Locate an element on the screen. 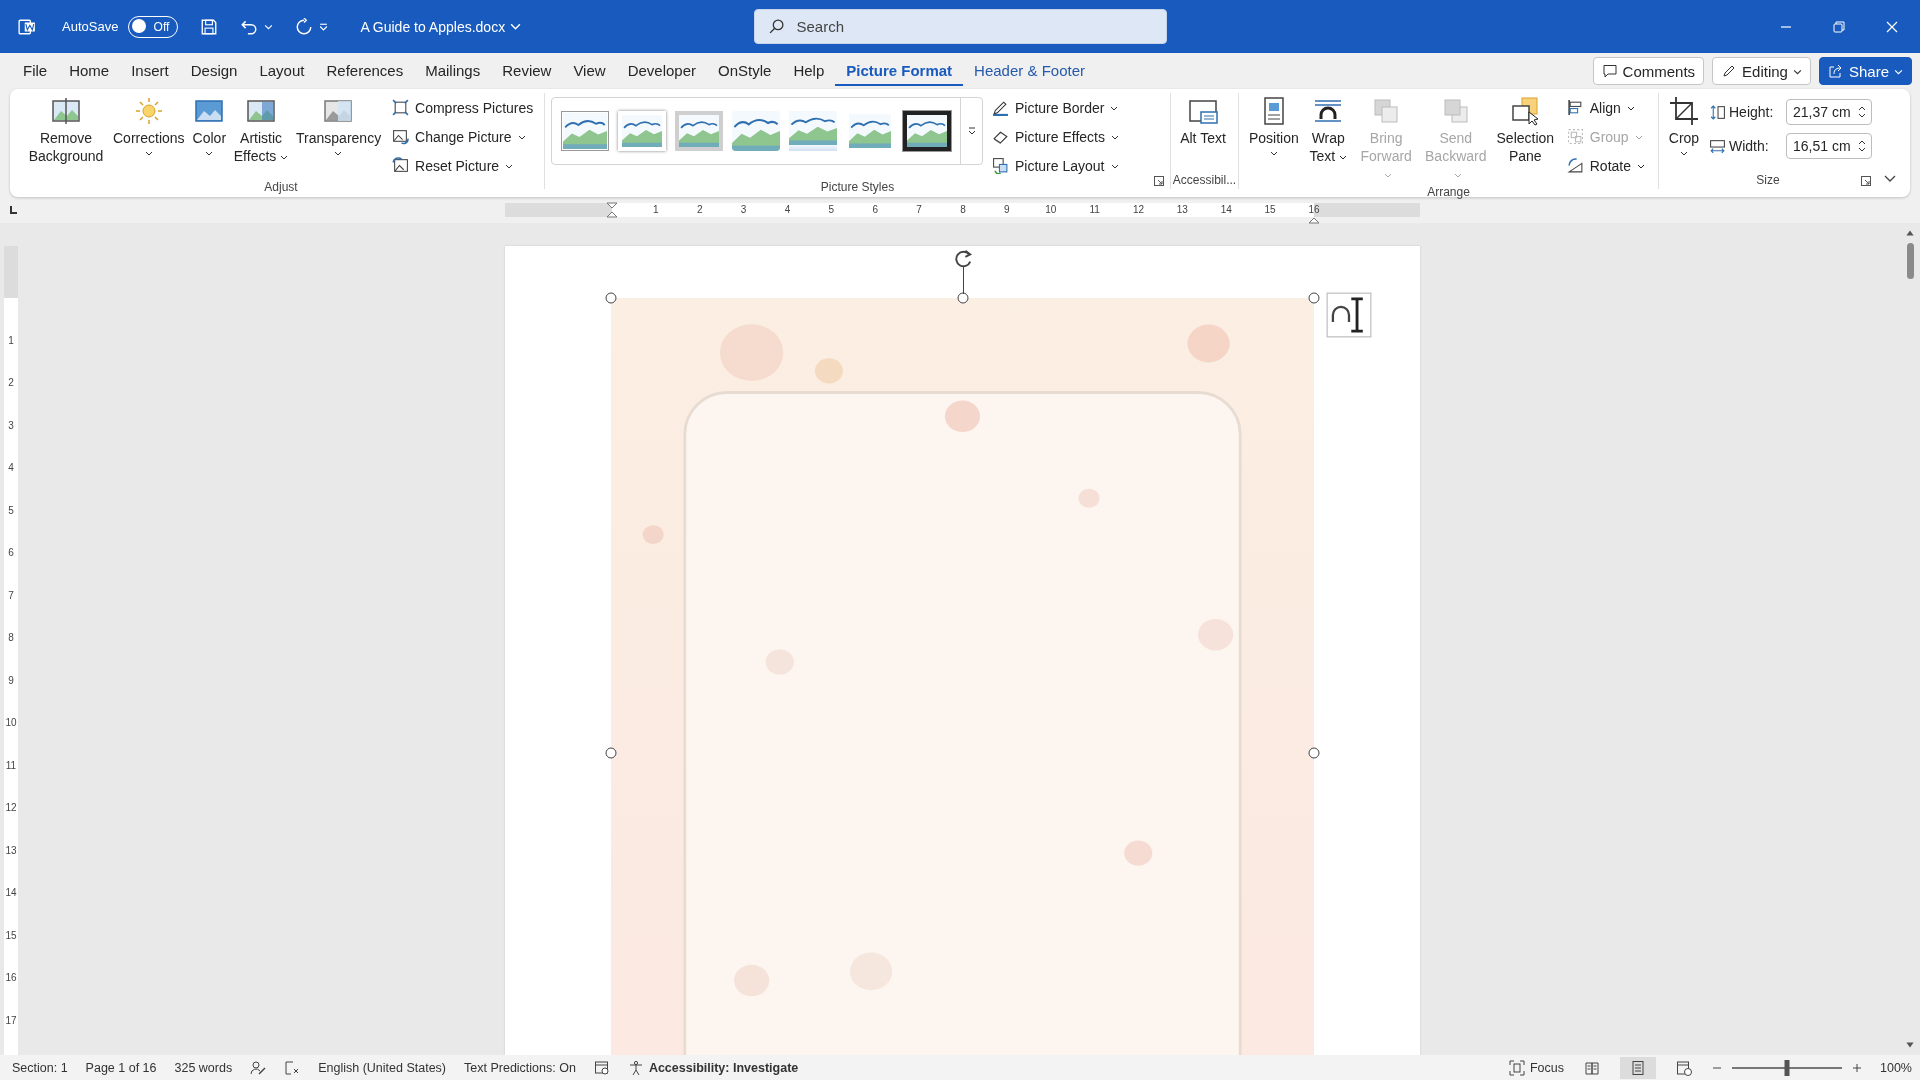 This screenshot has height=1080, width=1920. ribbon-tab: Home is located at coordinates (89, 71).